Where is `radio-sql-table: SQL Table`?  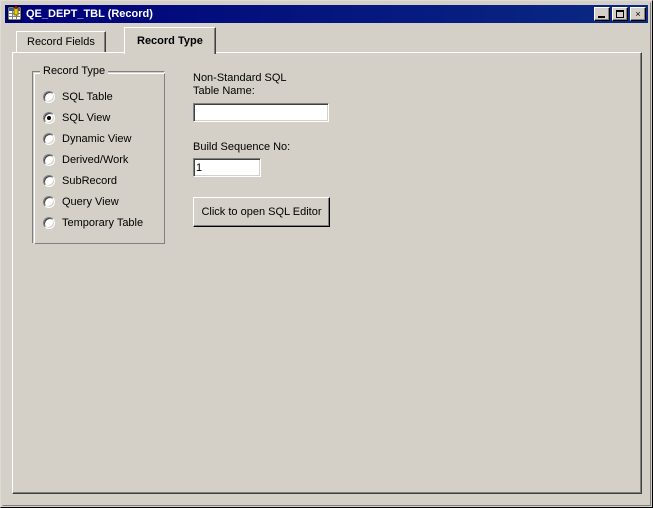 radio-sql-table: SQL Table is located at coordinates (93, 96).